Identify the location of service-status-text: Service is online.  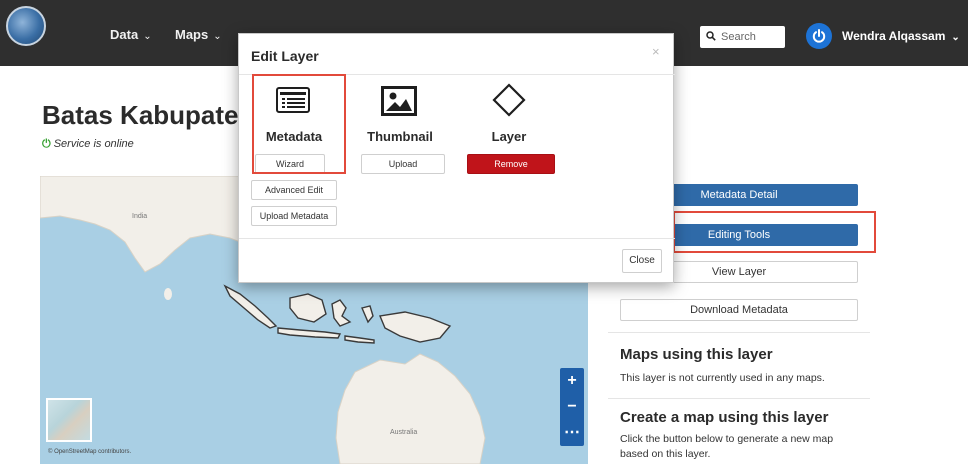
(93, 144).